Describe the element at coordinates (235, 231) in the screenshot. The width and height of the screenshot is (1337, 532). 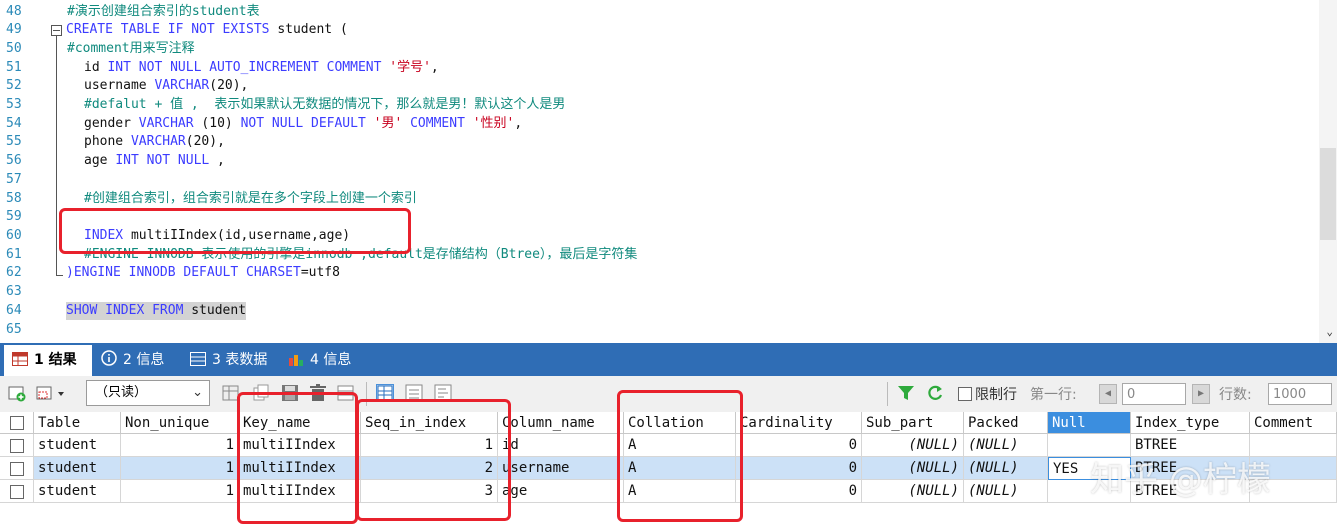
I see `highlight-box-index` at that location.